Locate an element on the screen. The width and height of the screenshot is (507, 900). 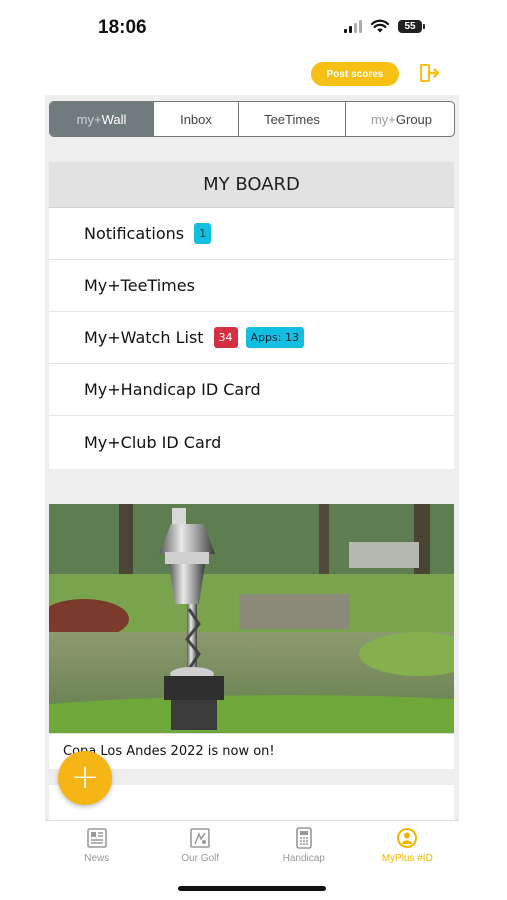
nav-item-myplus-id: MyPlus #ID is located at coordinates (408, 848).